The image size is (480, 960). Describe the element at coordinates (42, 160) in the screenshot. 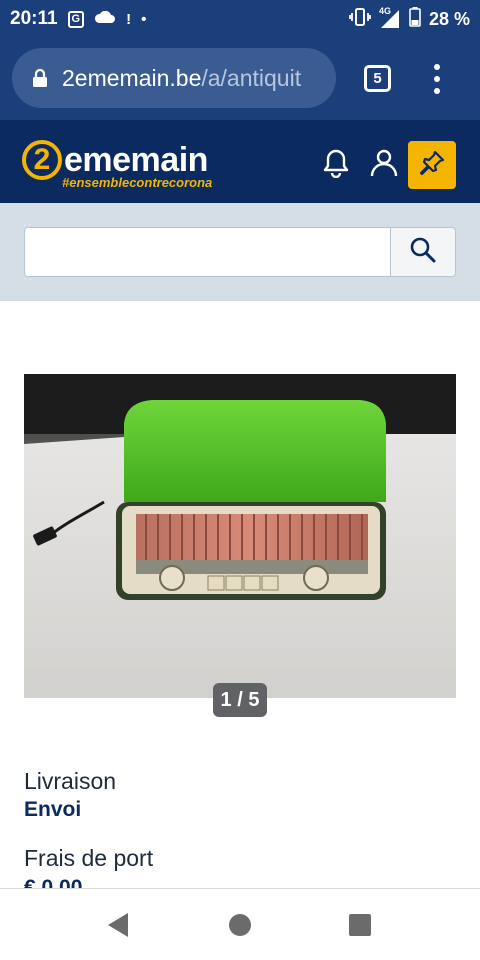

I see `logo-digit: 2` at that location.